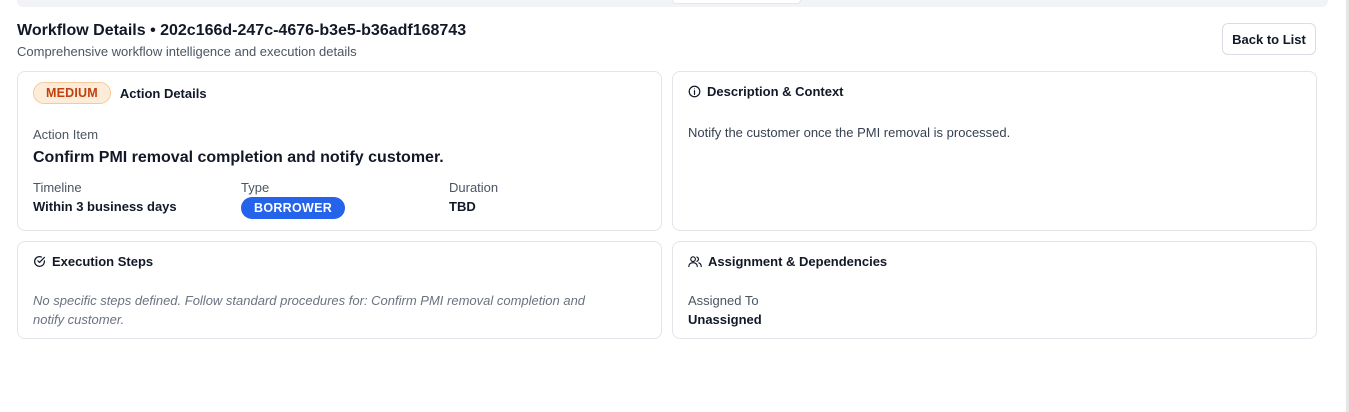 The width and height of the screenshot is (1349, 412). What do you see at coordinates (775, 91) in the screenshot?
I see `description-heading: Description & Context` at bounding box center [775, 91].